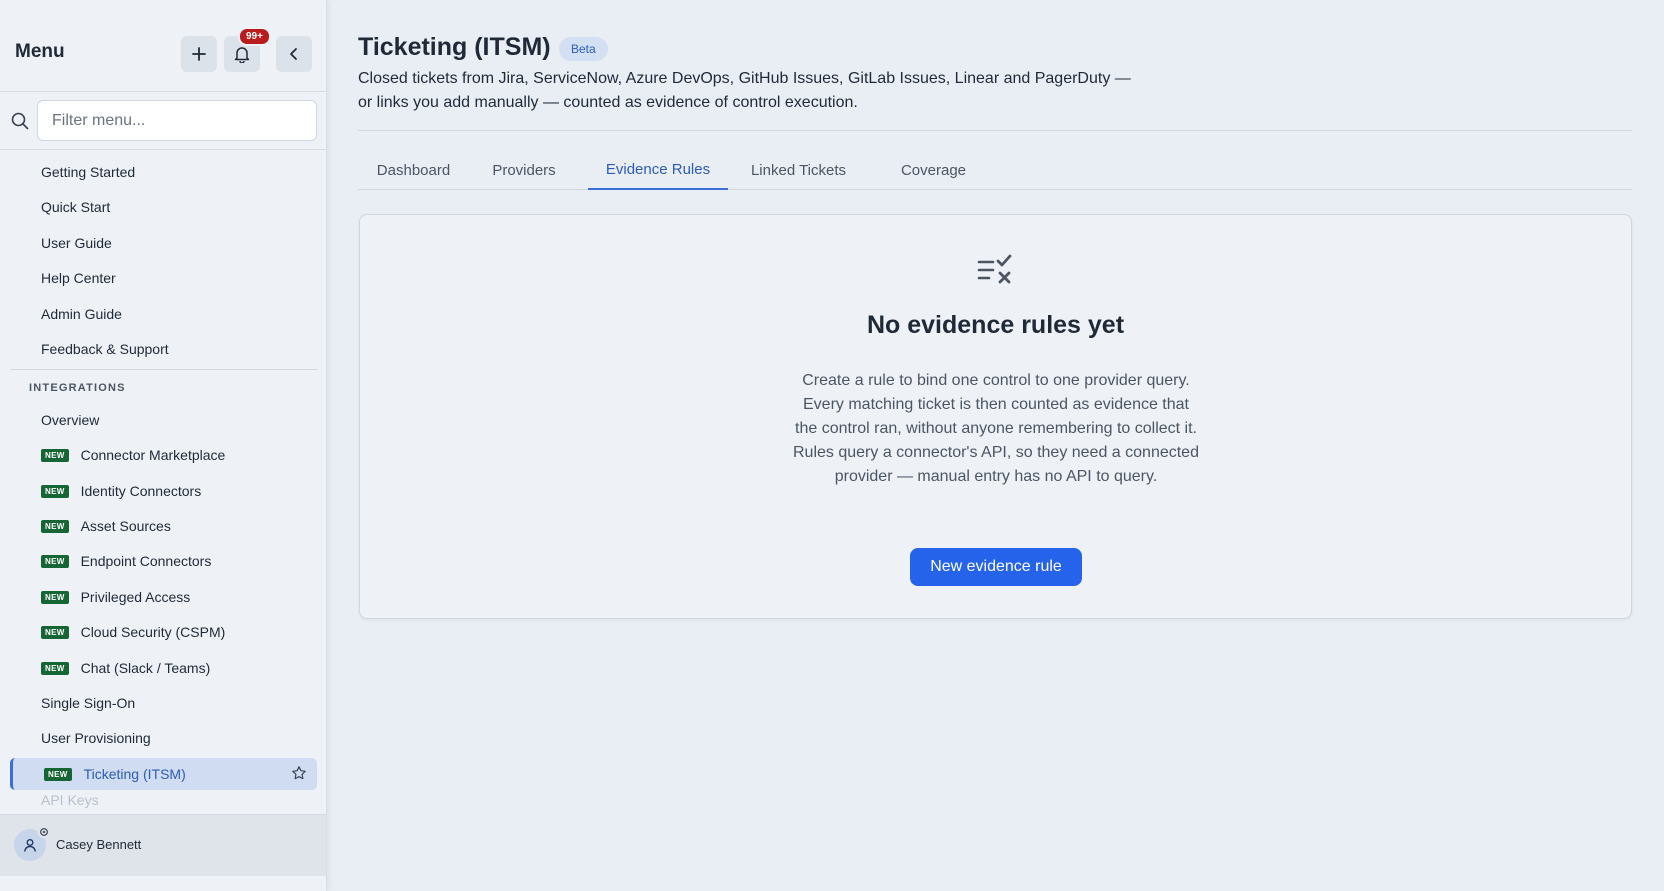 The image size is (1664, 891). I want to click on plus-icon, so click(199, 54).